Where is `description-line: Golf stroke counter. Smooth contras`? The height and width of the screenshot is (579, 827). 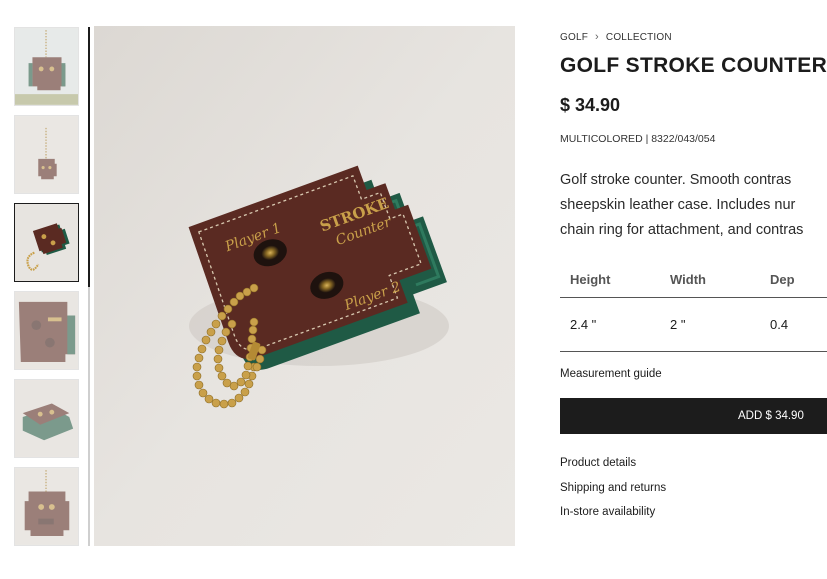 description-line: Golf stroke counter. Smooth contras is located at coordinates (676, 180).